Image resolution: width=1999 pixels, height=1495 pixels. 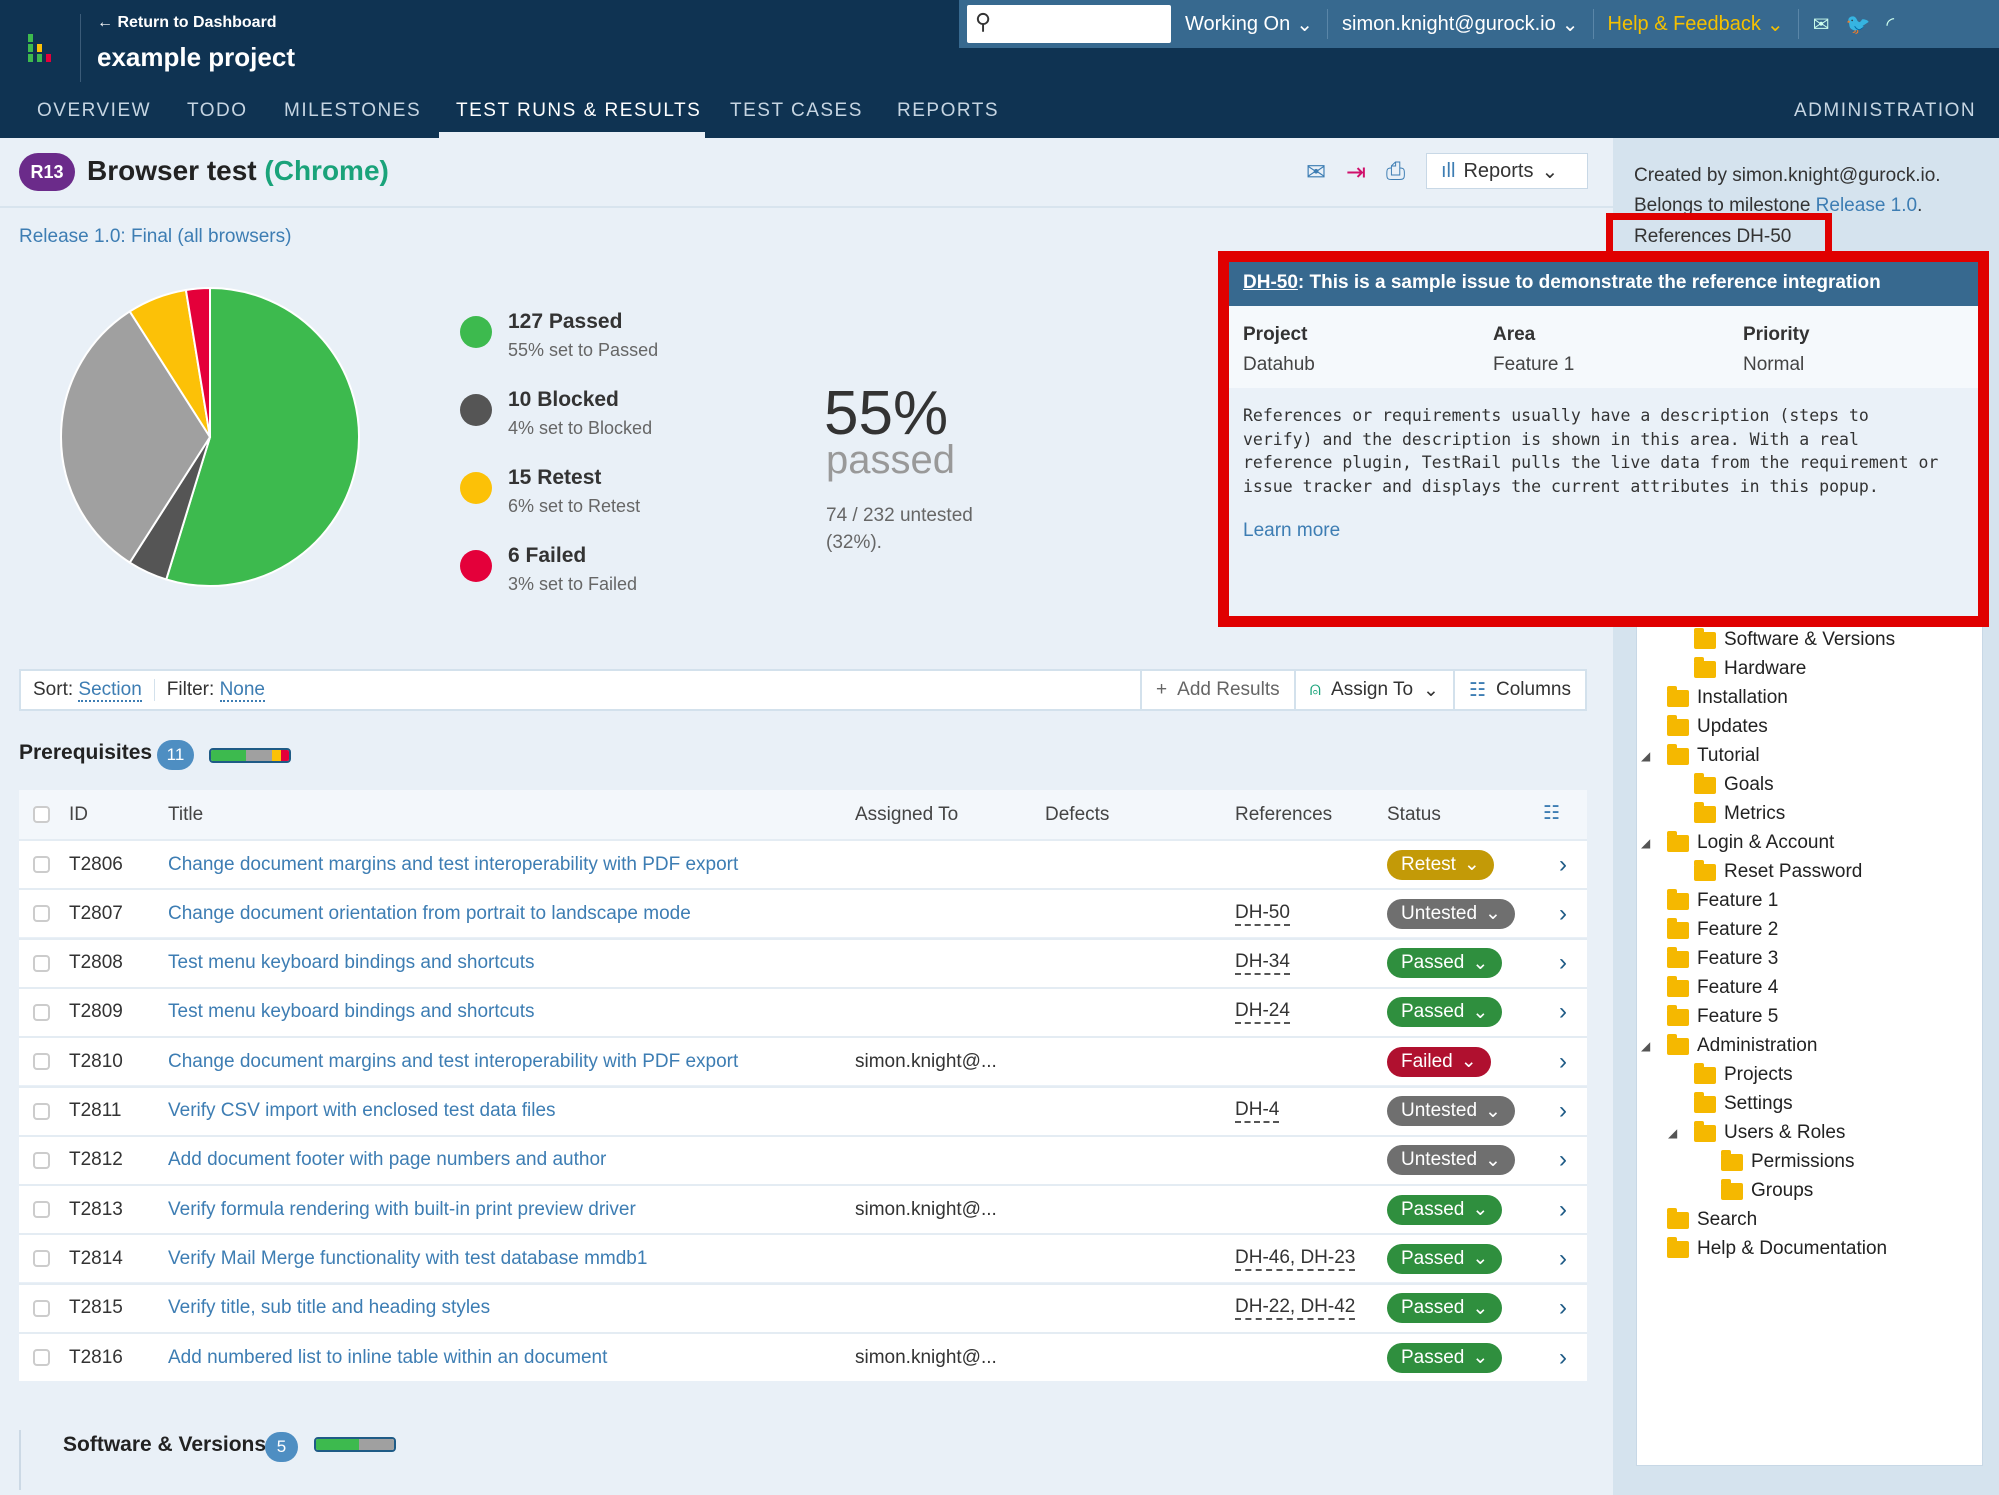 I want to click on tree-item: Feature 1, so click(x=1722, y=900).